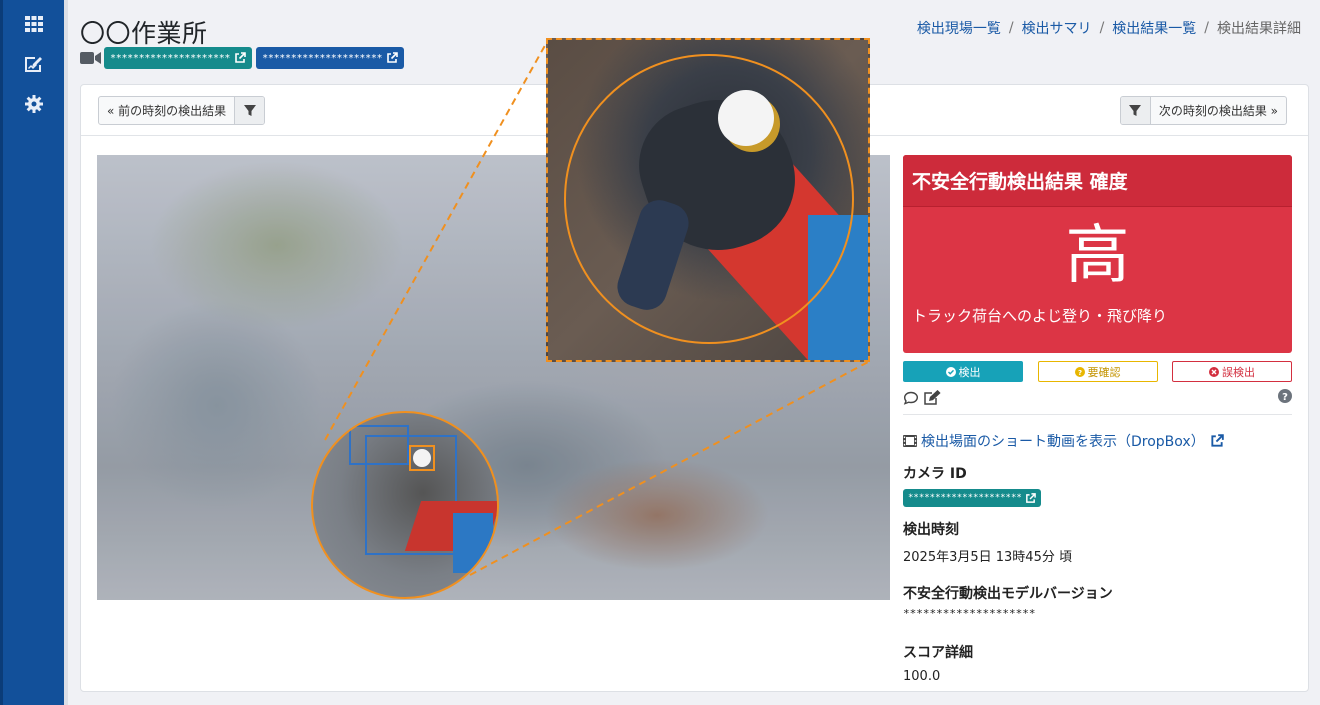  I want to click on detection-focus-circle, so click(405, 505).